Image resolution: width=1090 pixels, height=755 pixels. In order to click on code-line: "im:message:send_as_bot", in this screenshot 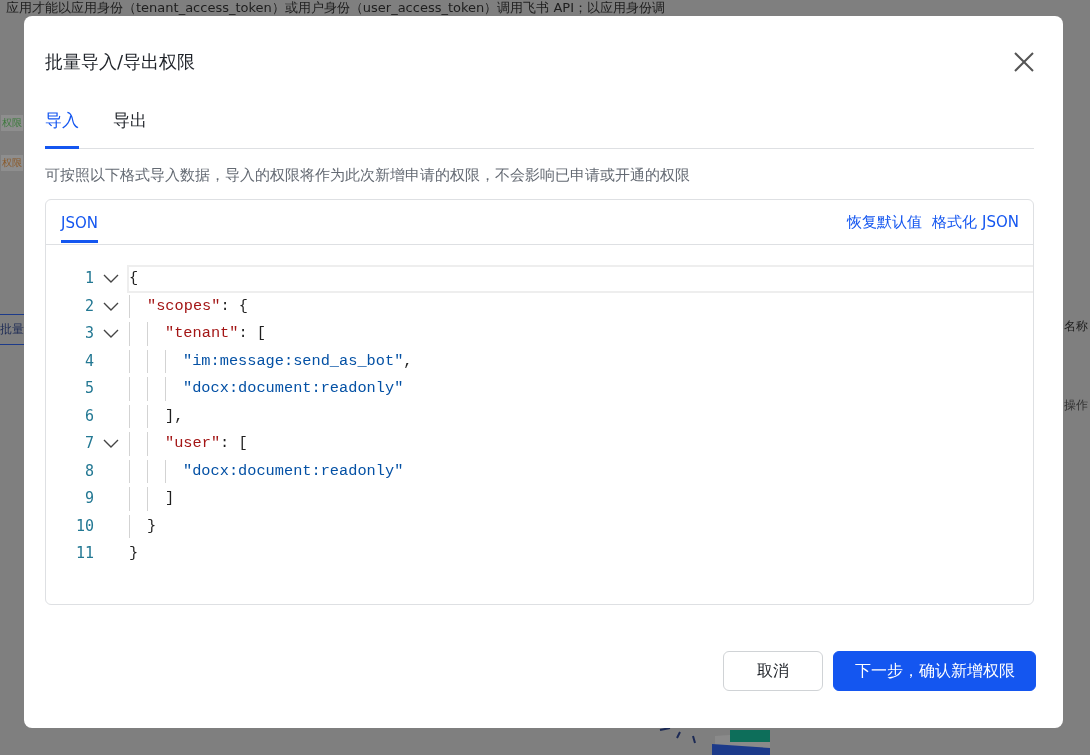, I will do `click(298, 361)`.